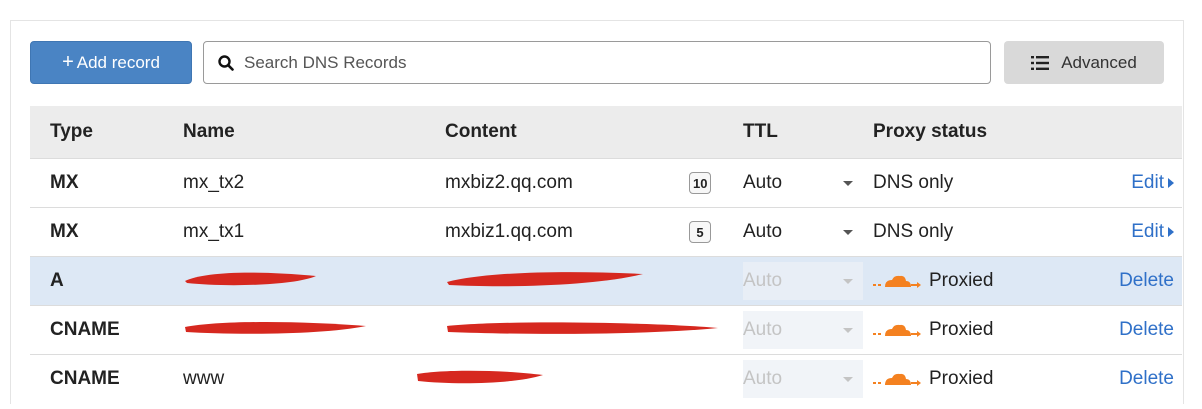  What do you see at coordinates (314, 378) in the screenshot?
I see `record-name: www` at bounding box center [314, 378].